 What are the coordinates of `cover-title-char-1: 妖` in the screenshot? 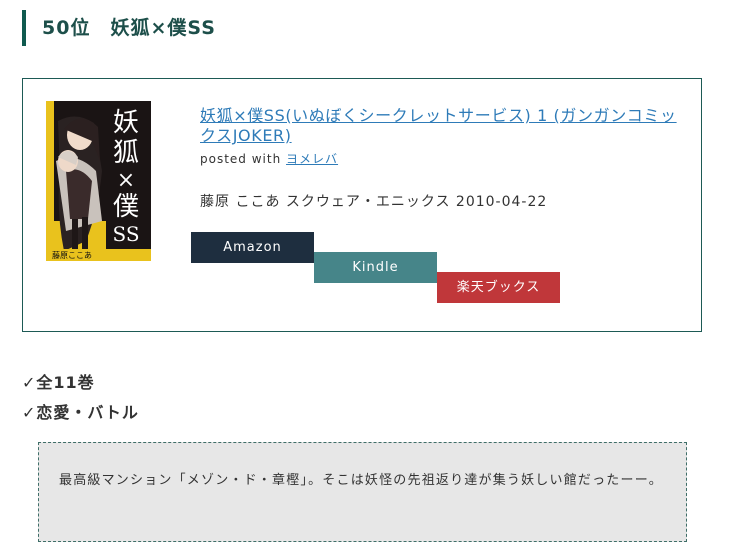 It's located at (126, 123).